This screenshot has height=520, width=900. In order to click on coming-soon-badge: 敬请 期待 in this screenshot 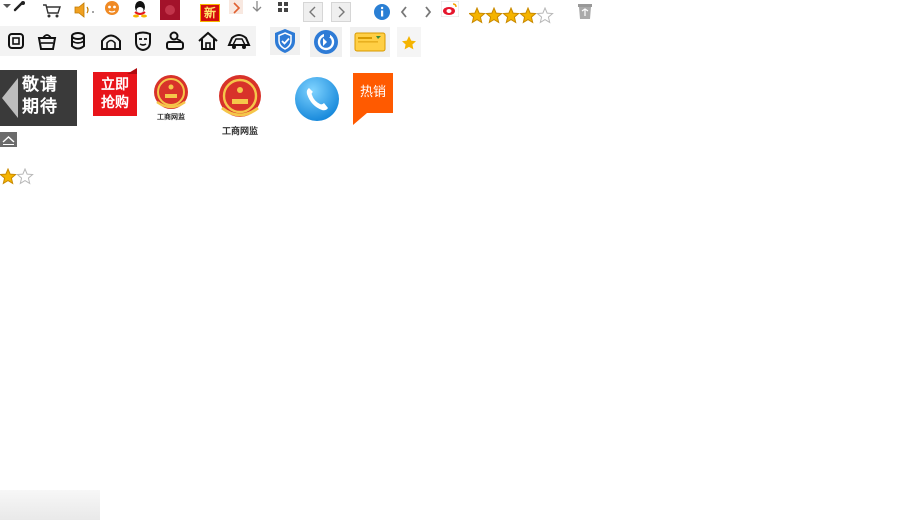, I will do `click(38, 98)`.